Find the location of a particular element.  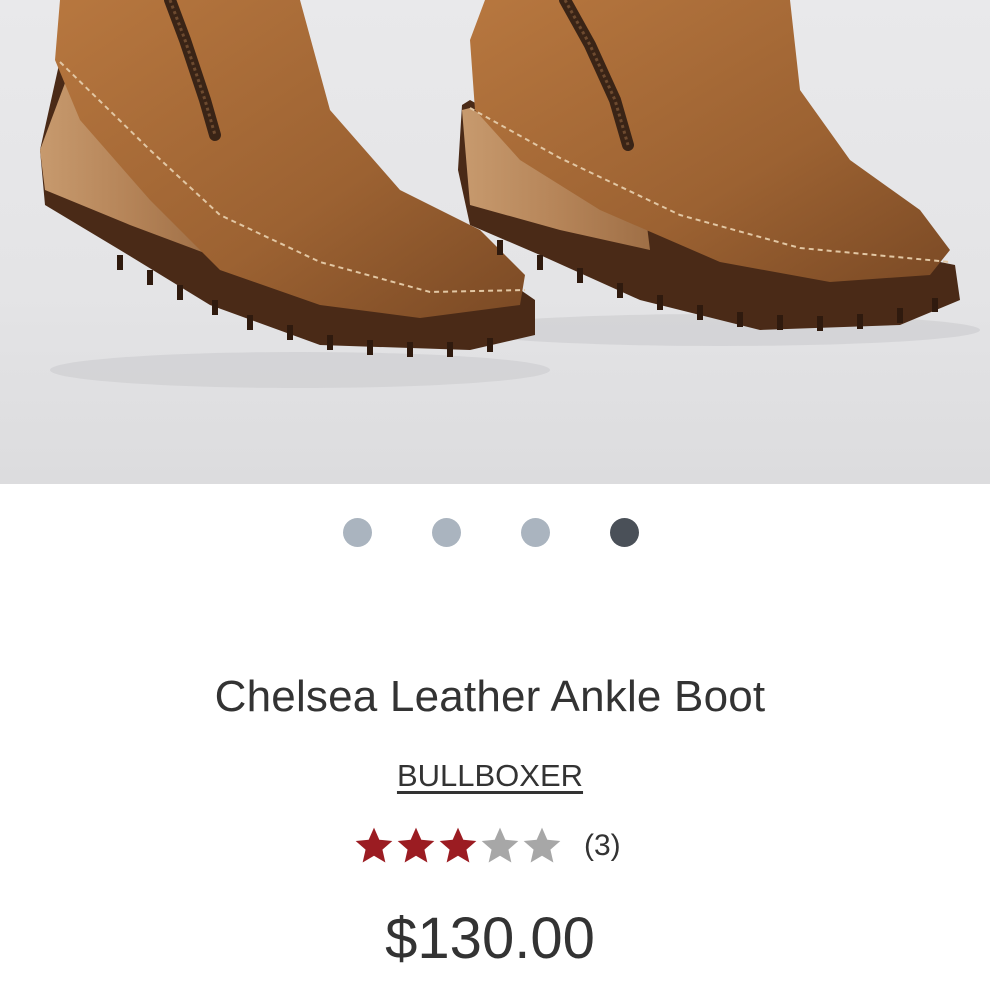

rating-stars is located at coordinates (457, 846).